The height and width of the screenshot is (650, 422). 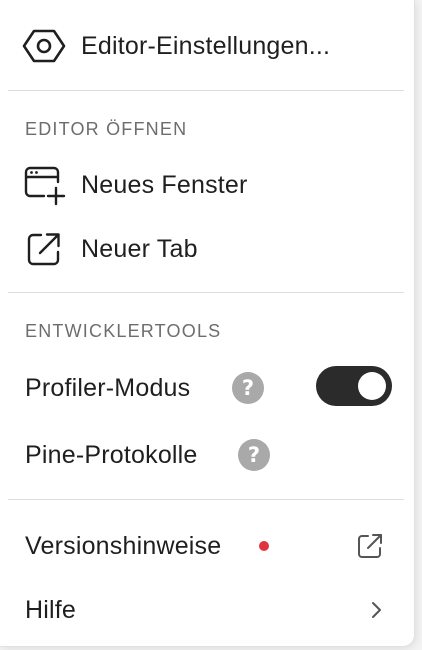 I want to click on external-open-icon, so click(x=44, y=249).